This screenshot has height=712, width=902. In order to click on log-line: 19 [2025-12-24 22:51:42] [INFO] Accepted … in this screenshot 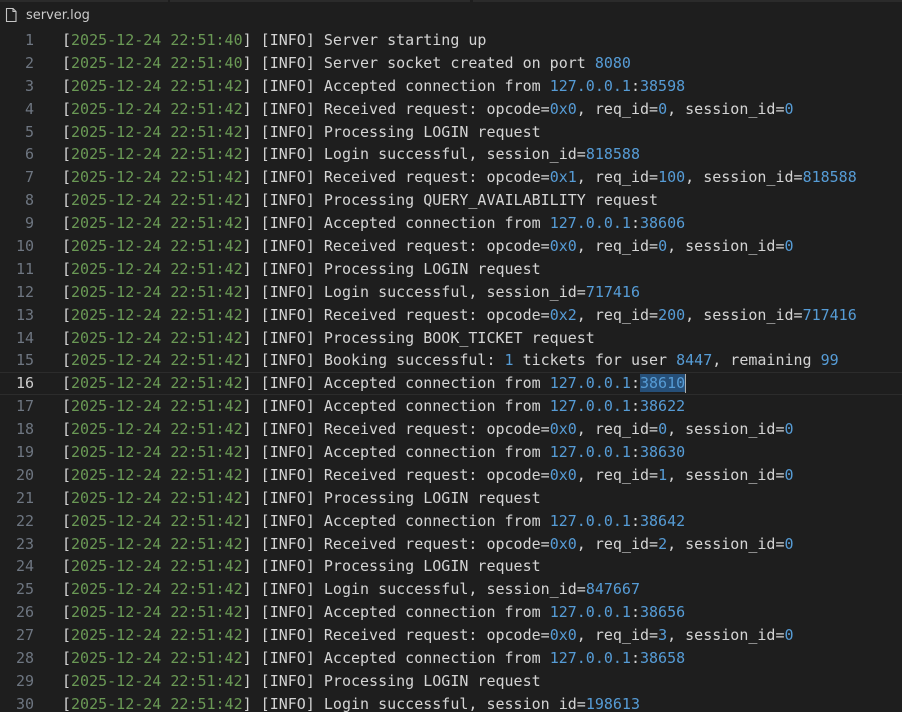, I will do `click(451, 452)`.